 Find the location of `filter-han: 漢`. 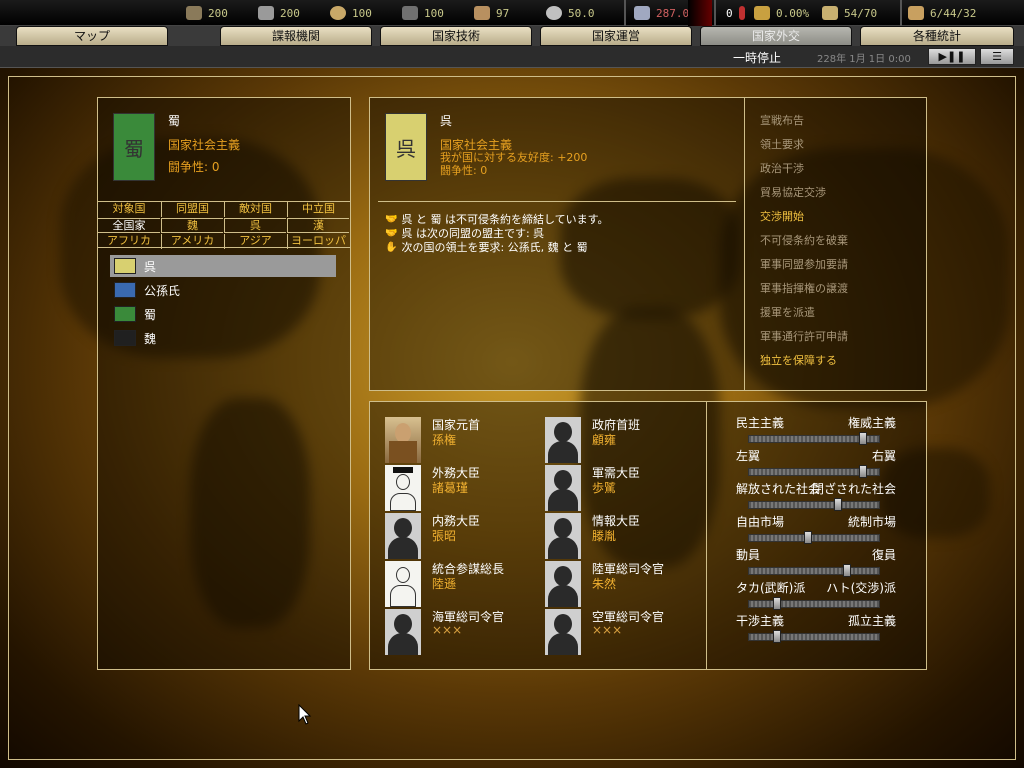

filter-han: 漢 is located at coordinates (318, 225).